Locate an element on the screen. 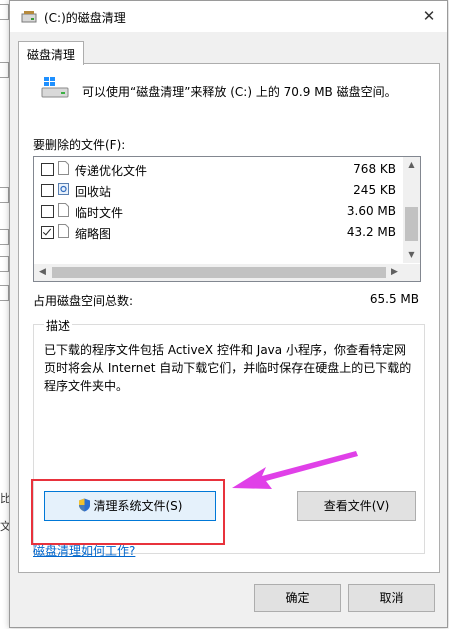 Image resolution: width=449 pixels, height=629 pixels. vertical-scrollbar: ▲ ▼ is located at coordinates (411, 210).